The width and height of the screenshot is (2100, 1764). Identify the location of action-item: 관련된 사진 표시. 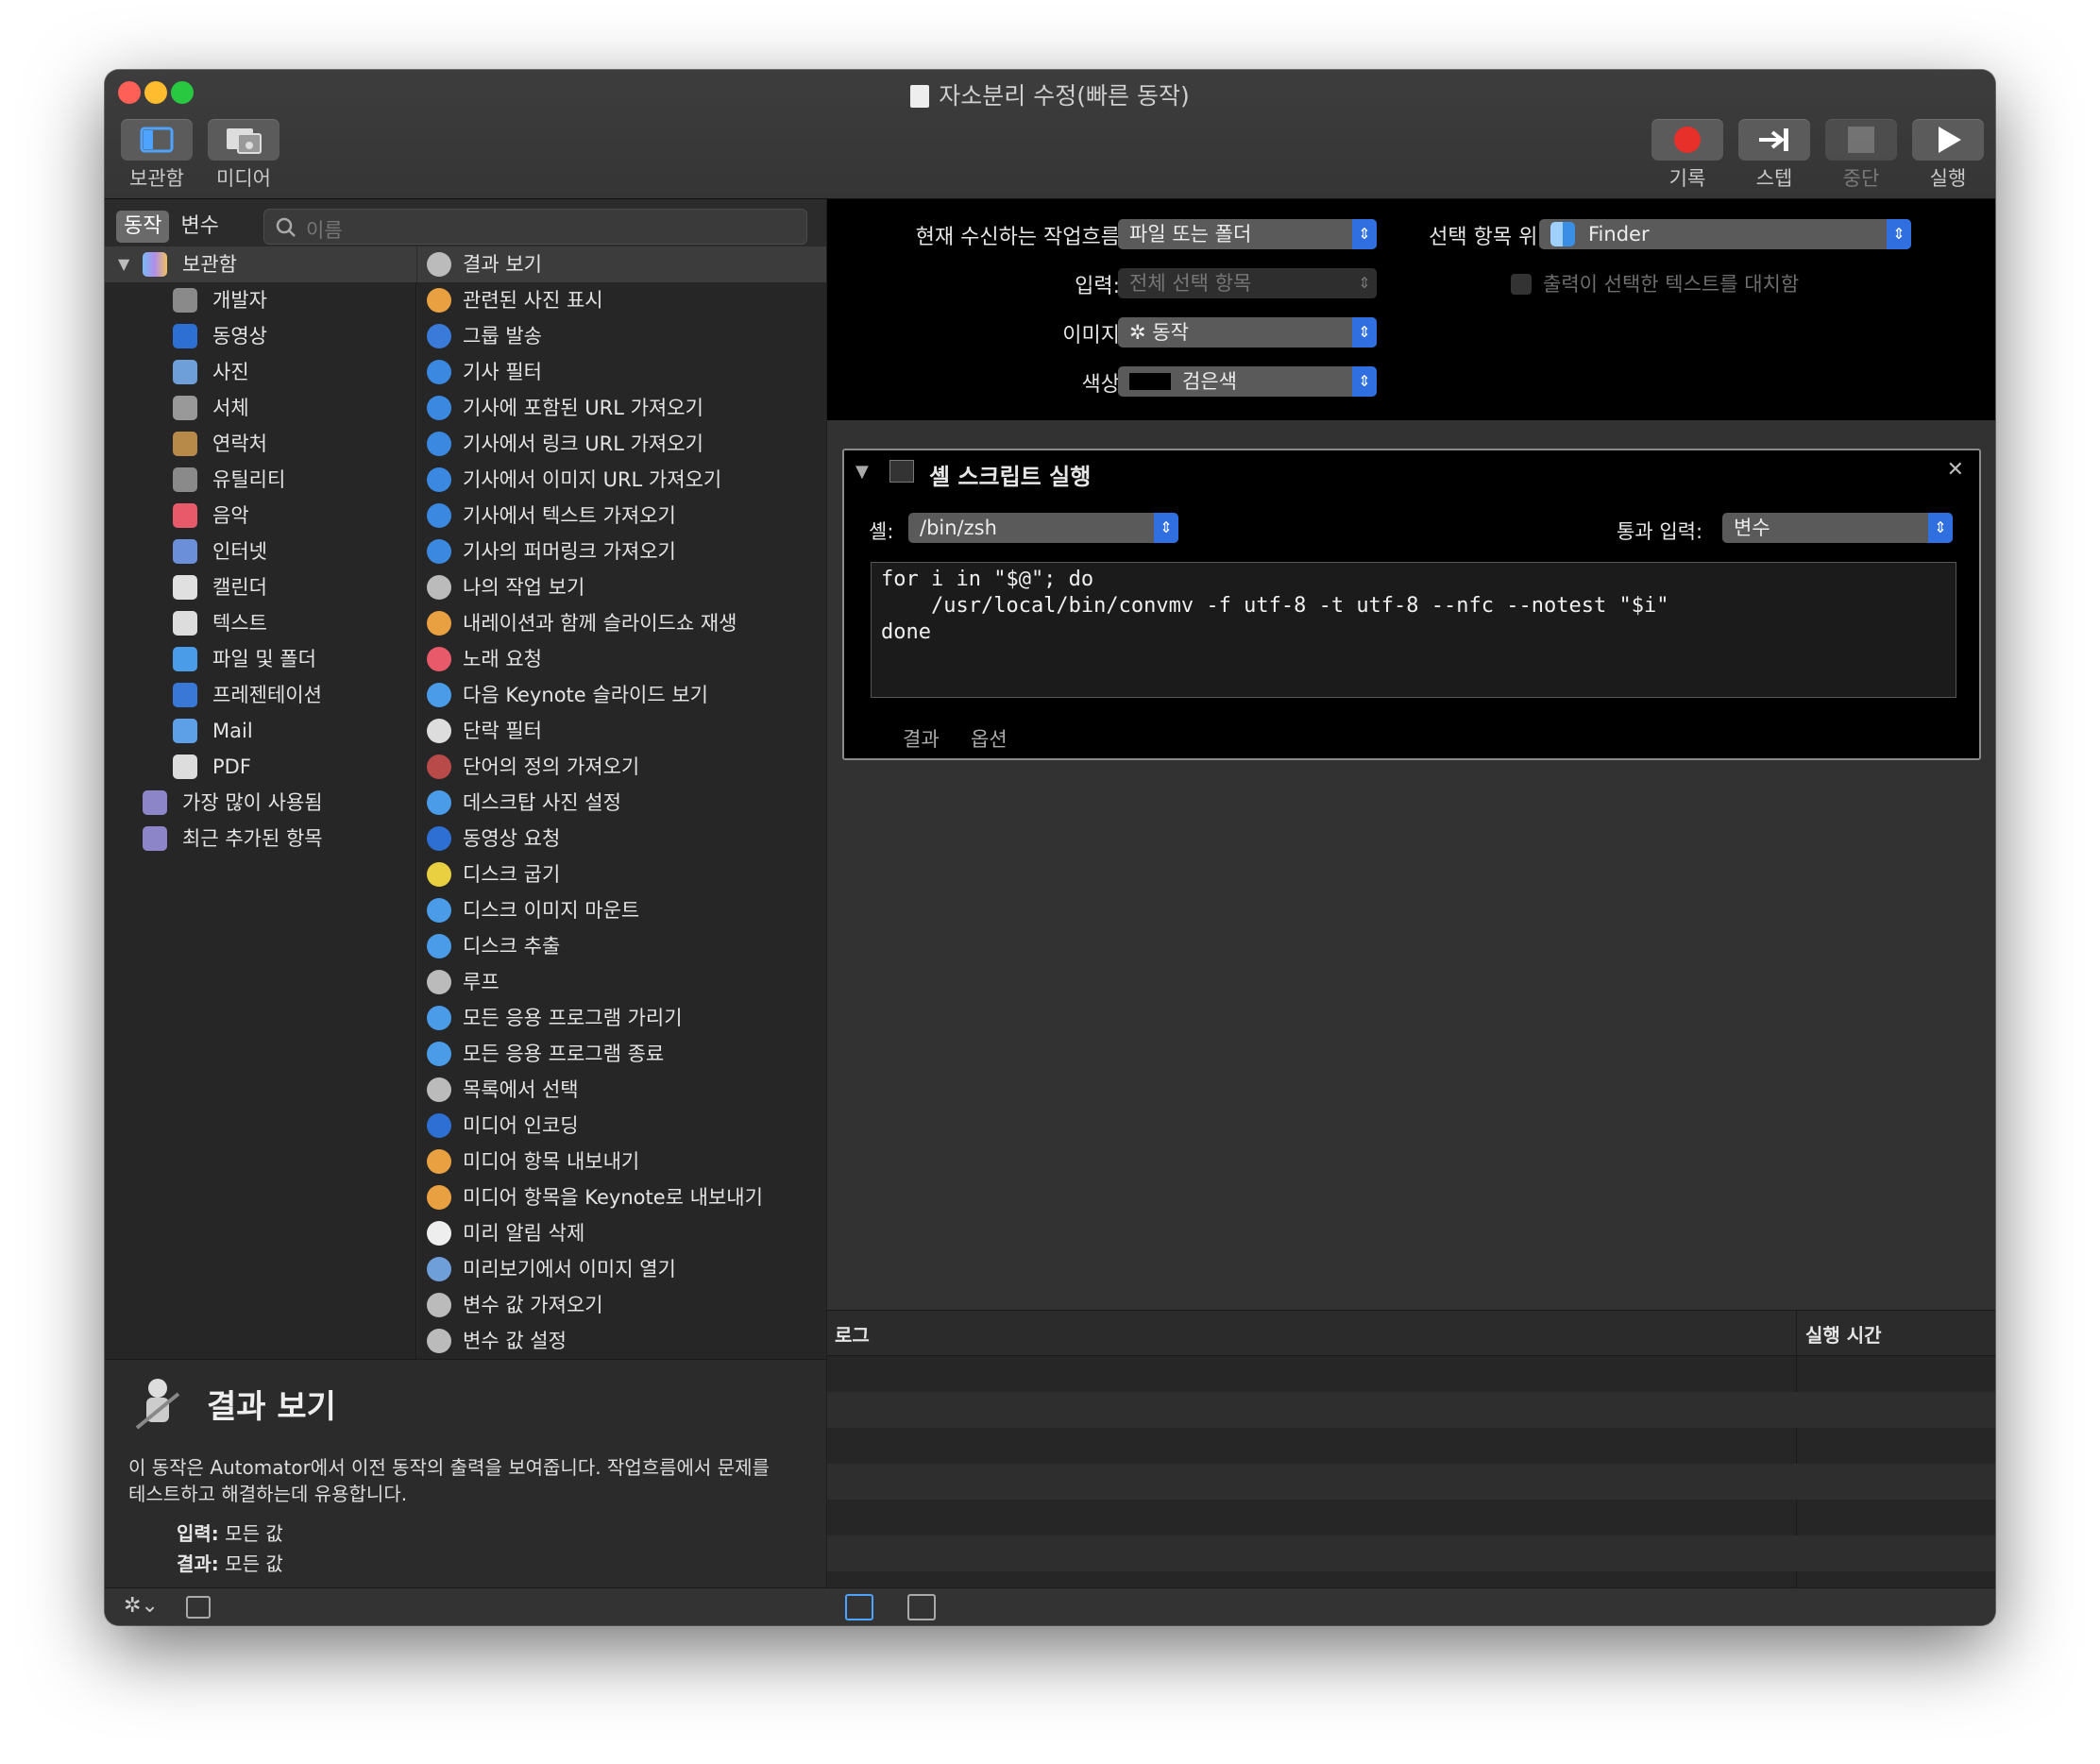
(621, 300).